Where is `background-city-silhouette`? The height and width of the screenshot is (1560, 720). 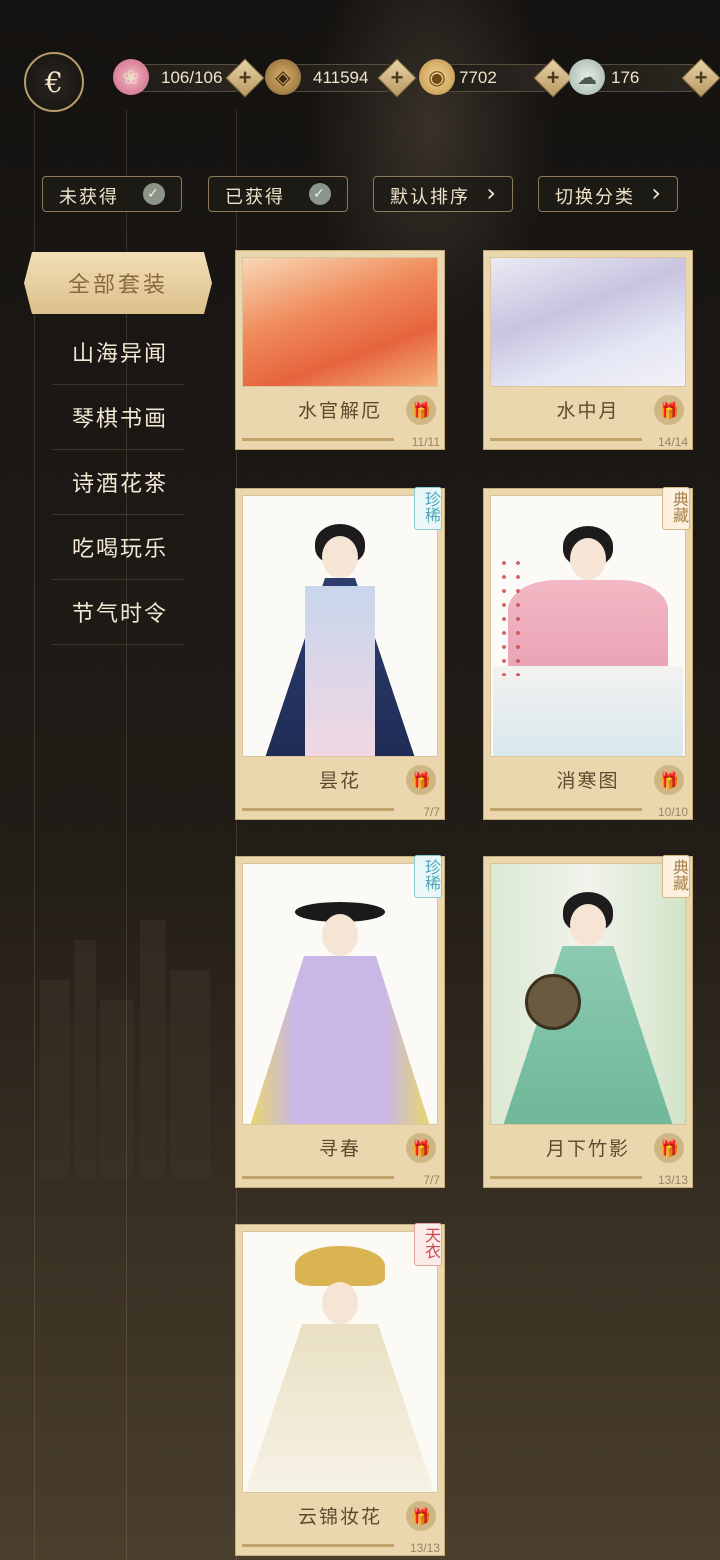
background-city-silhouette is located at coordinates (130, 1050).